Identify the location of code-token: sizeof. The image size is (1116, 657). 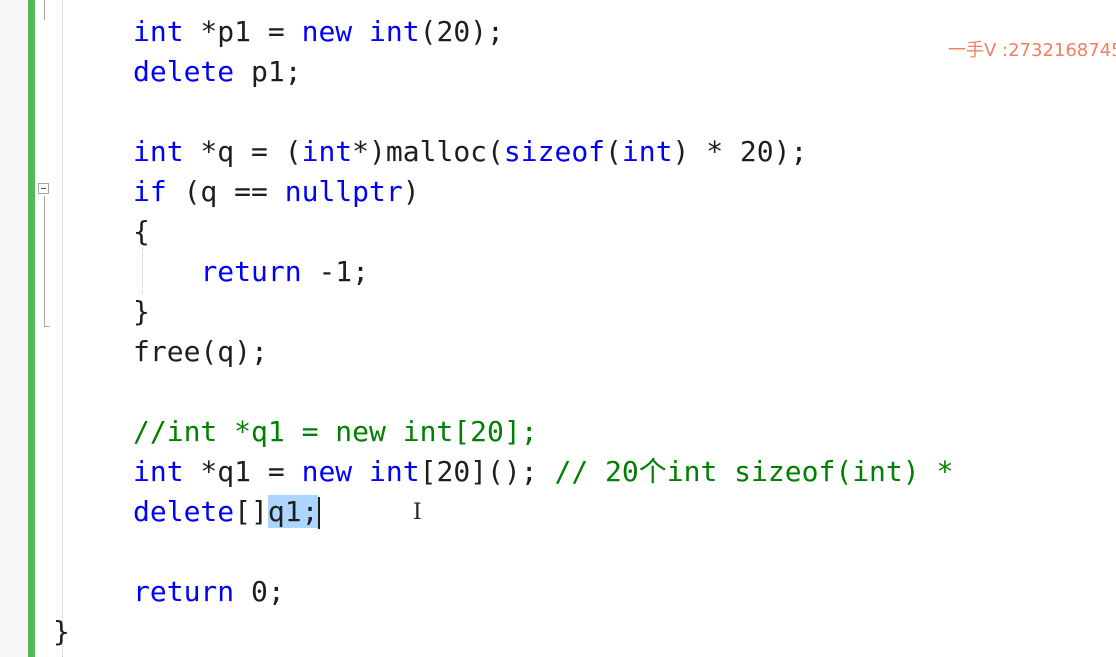
(554, 151).